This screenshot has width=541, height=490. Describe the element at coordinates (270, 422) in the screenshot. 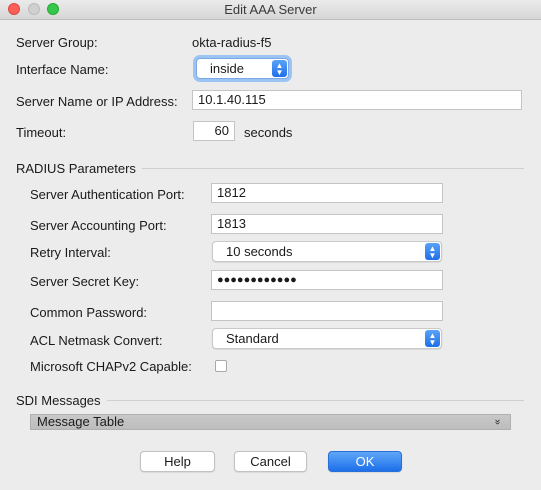

I see `message-table-header: Message Table »` at that location.